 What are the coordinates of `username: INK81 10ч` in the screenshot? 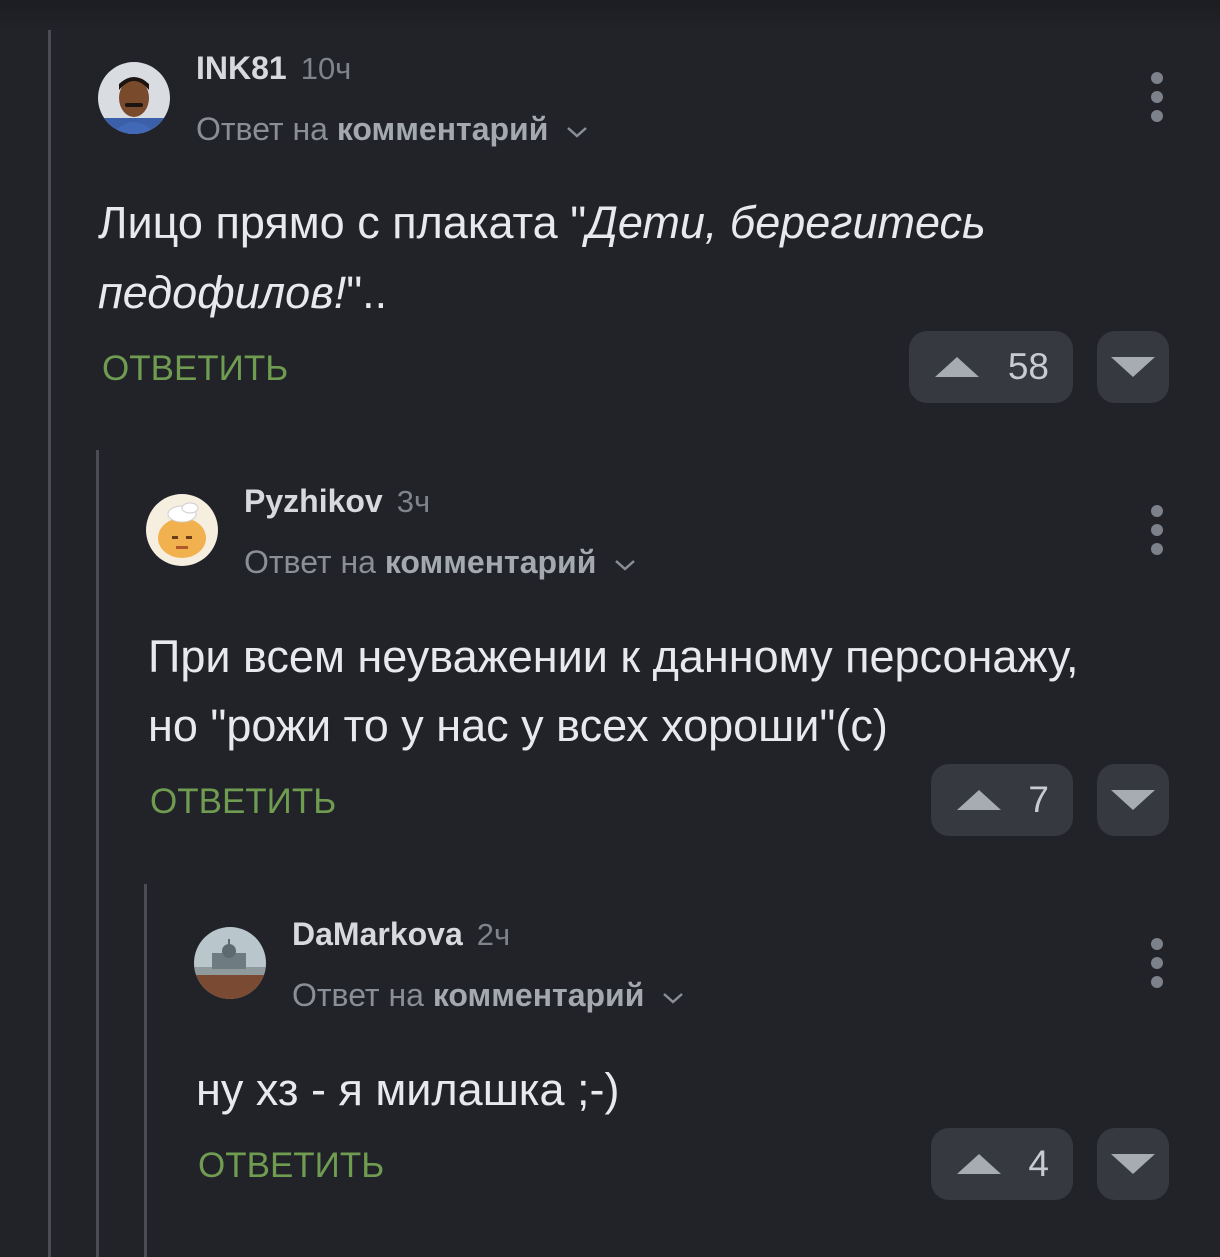 It's located at (273, 68).